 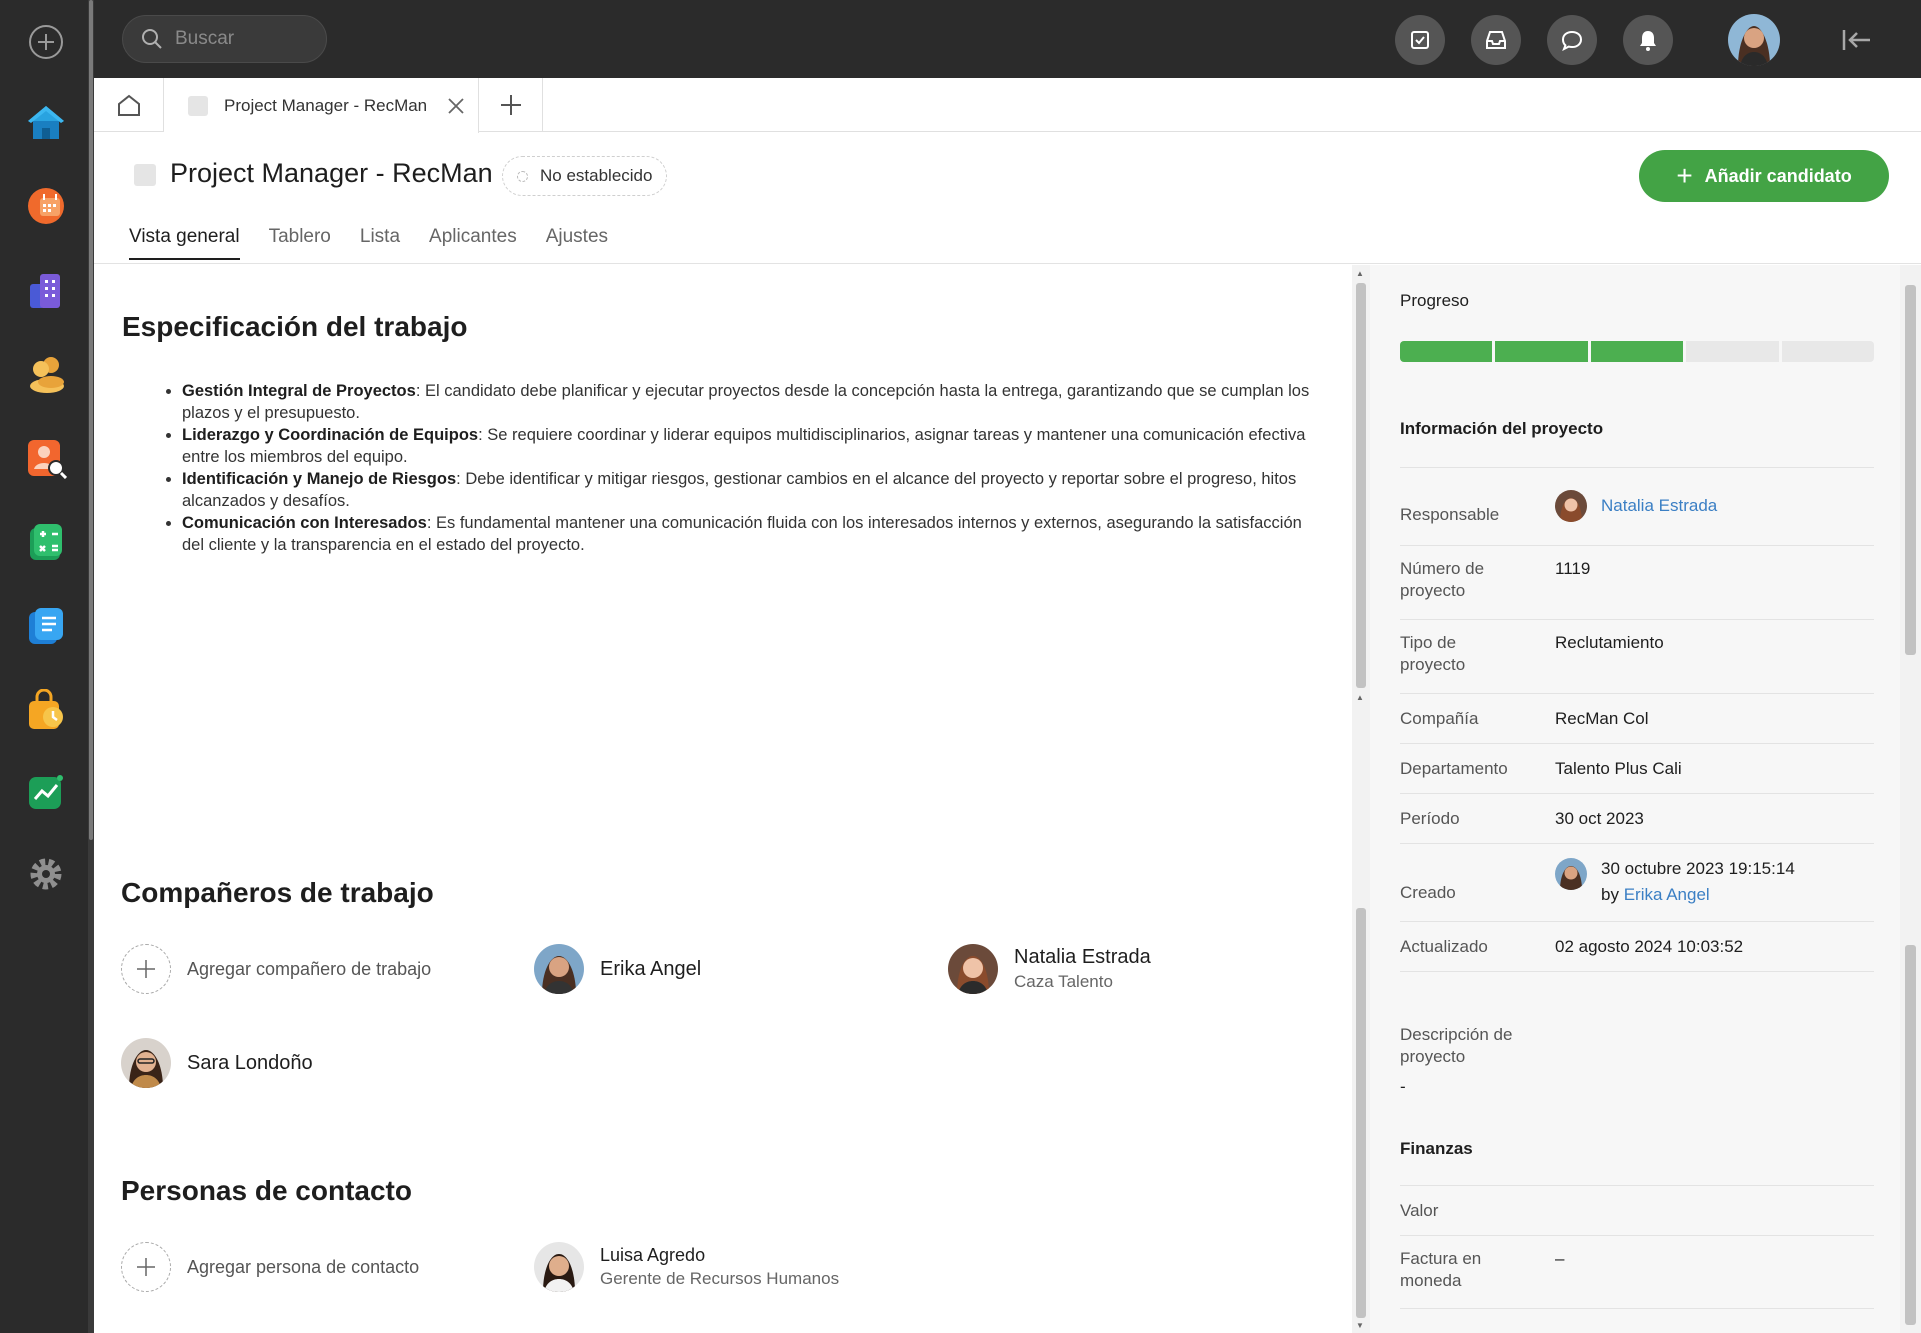 I want to click on created-by-prefix: by, so click(x=1610, y=894).